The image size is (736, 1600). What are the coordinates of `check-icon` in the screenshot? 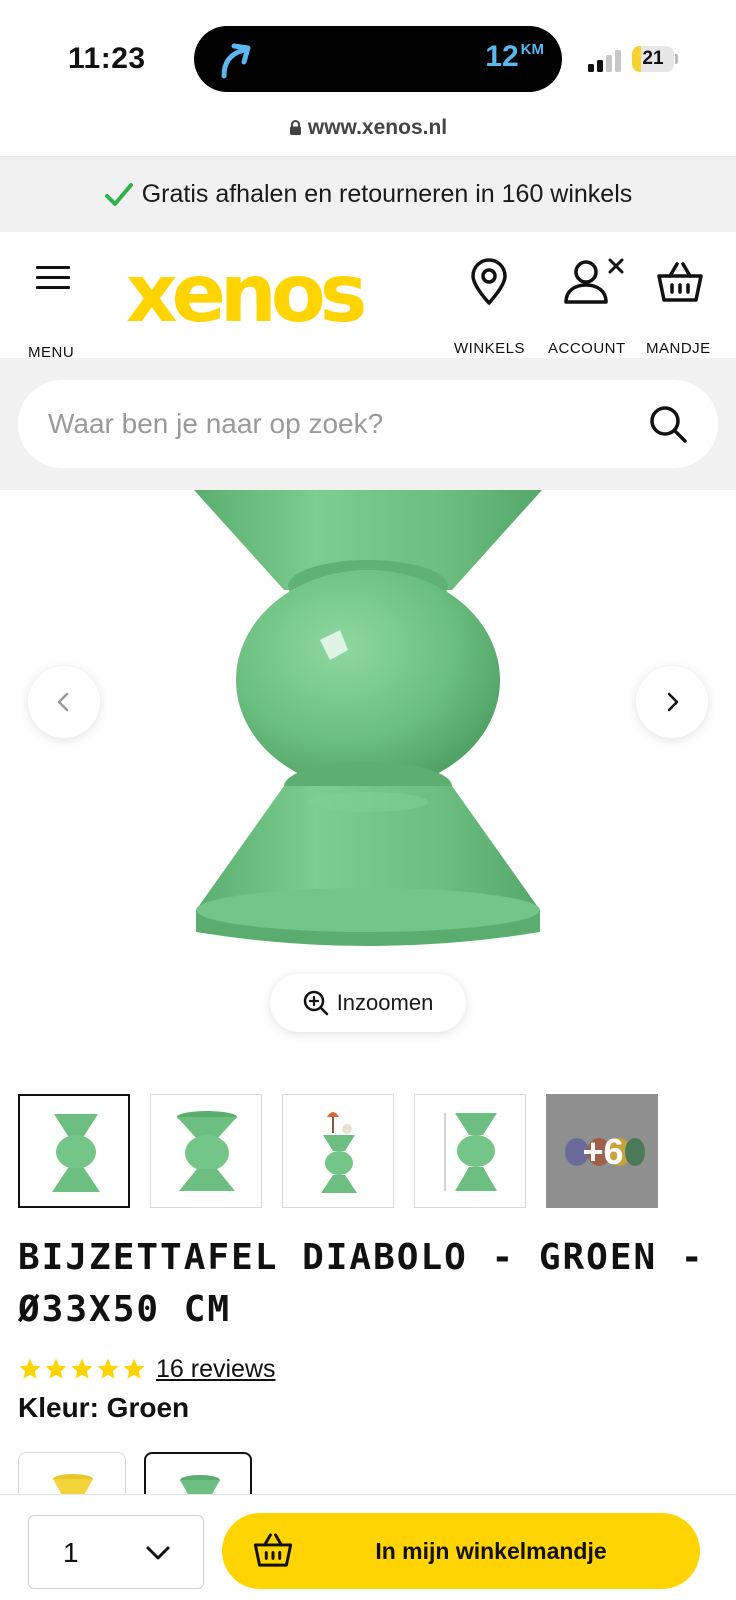 It's located at (118, 194).